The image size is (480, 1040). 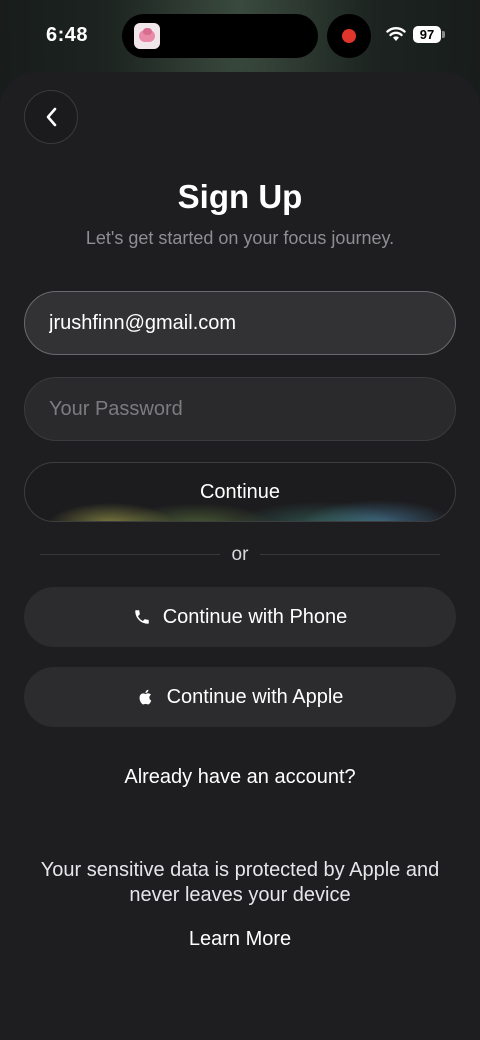 What do you see at coordinates (145, 697) in the screenshot?
I see `apple-icon` at bounding box center [145, 697].